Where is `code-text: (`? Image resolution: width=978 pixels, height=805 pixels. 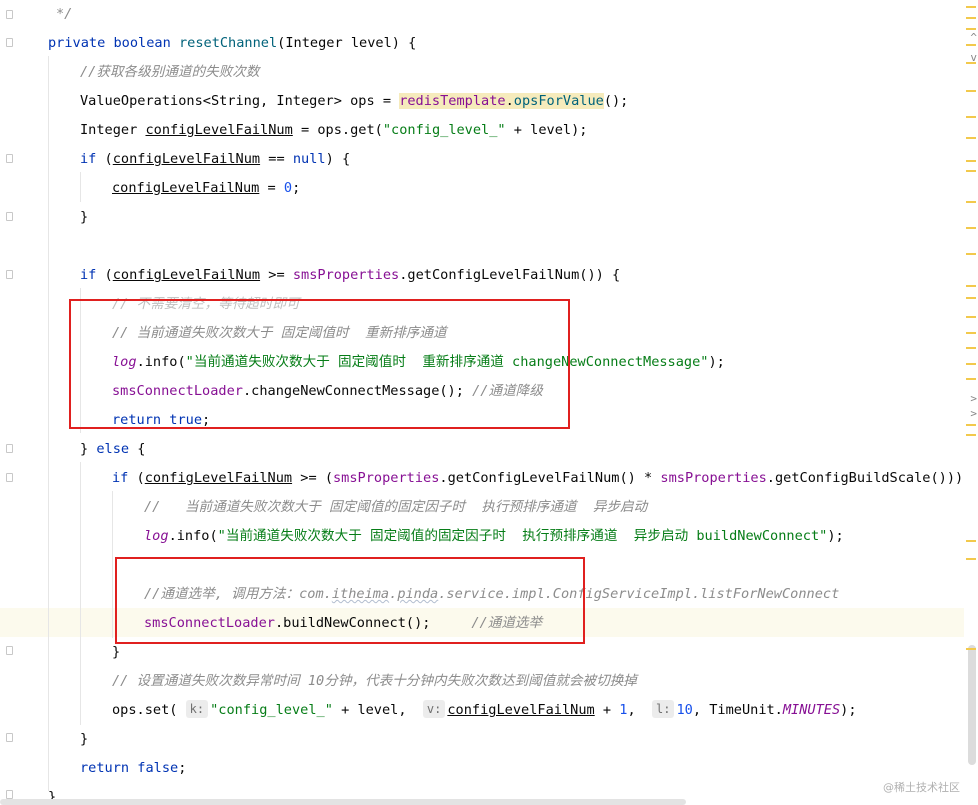 code-text: ( is located at coordinates (136, 478).